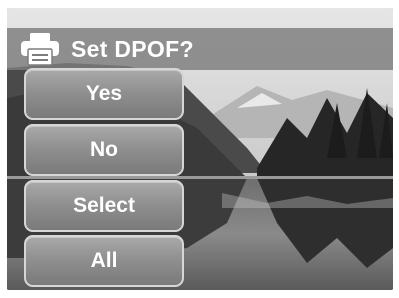  I want to click on dialog-title-bar: Set DPOF?, so click(200, 49).